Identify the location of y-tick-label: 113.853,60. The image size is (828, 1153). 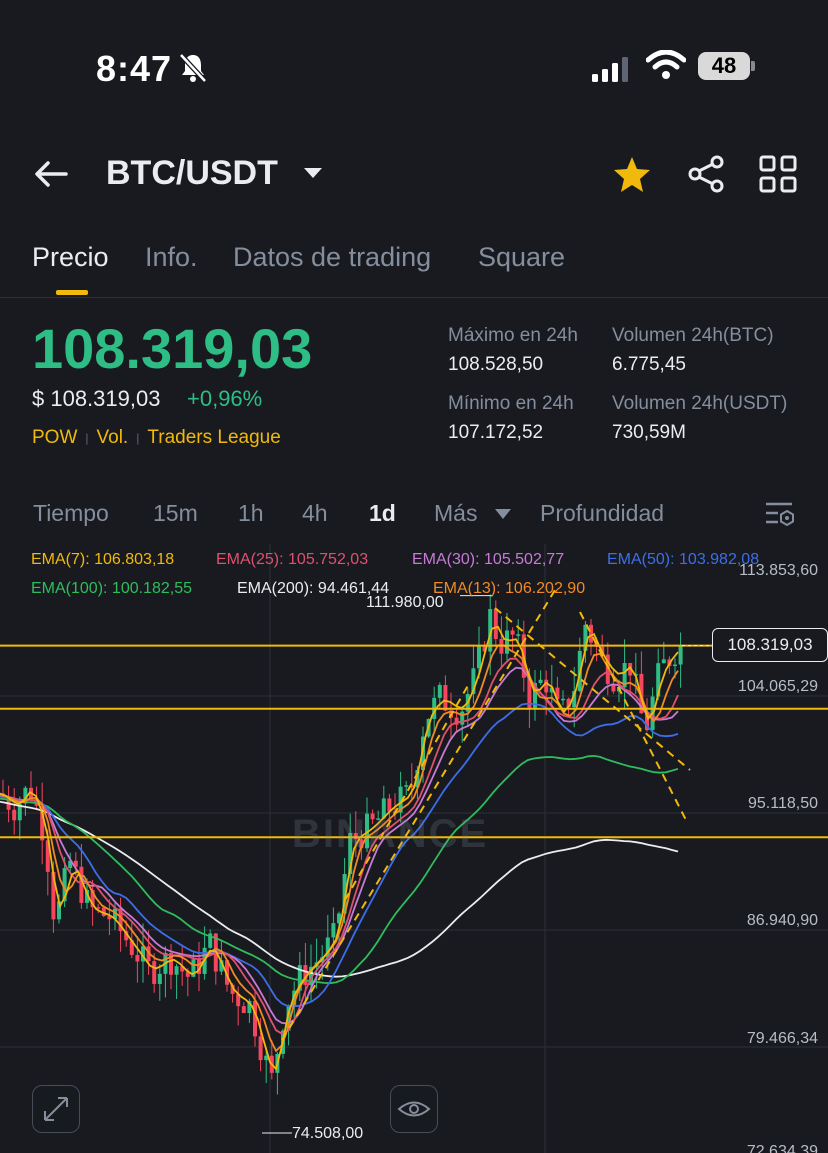
(778, 570).